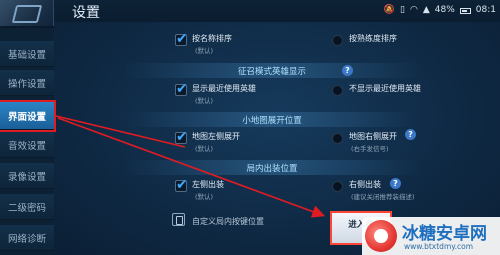  Describe the element at coordinates (204, 51) in the screenshot. I see `sort-by-name-default: (默认)` at that location.